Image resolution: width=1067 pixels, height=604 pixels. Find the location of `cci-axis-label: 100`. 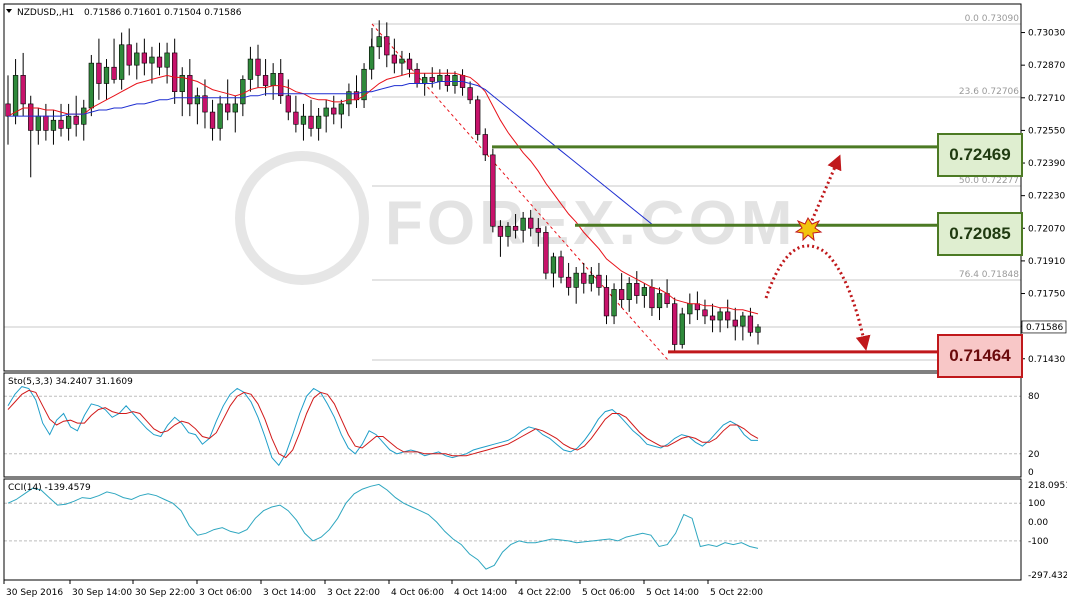

cci-axis-label: 100 is located at coordinates (1036, 504).